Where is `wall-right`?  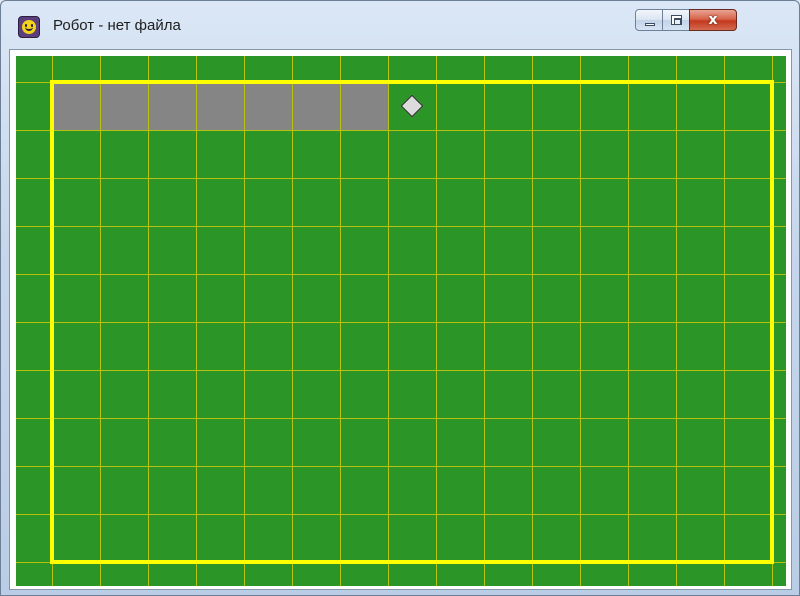 wall-right is located at coordinates (772, 322).